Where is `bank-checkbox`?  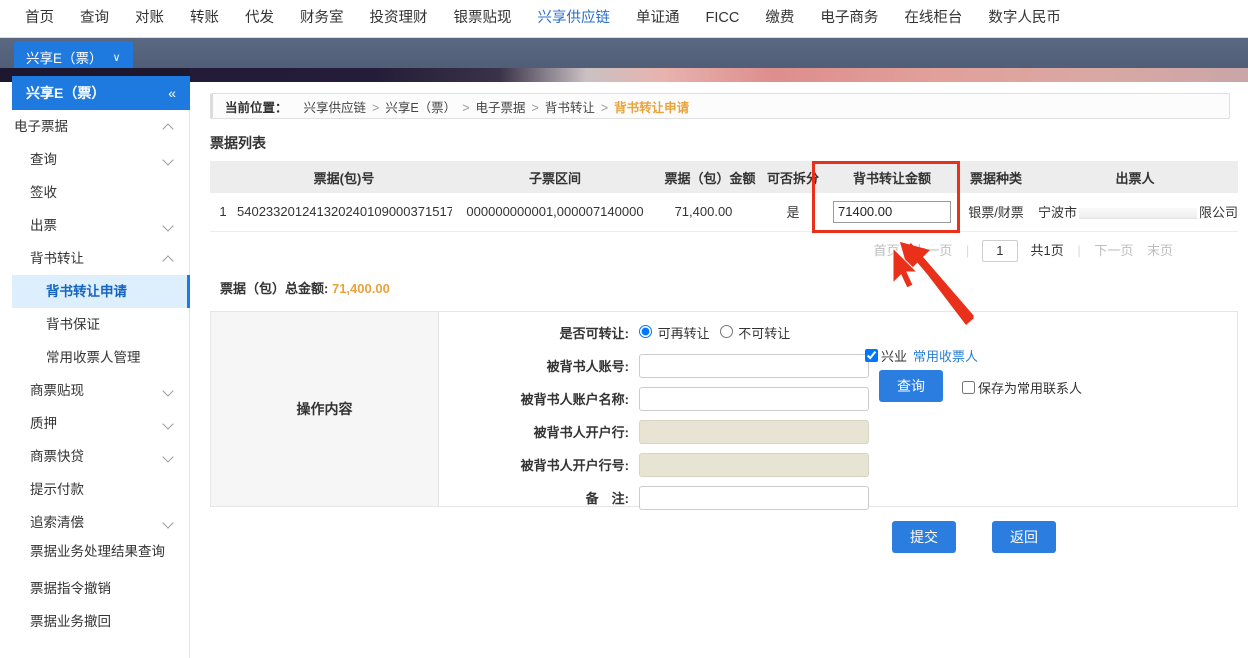
bank-checkbox is located at coordinates (871, 355).